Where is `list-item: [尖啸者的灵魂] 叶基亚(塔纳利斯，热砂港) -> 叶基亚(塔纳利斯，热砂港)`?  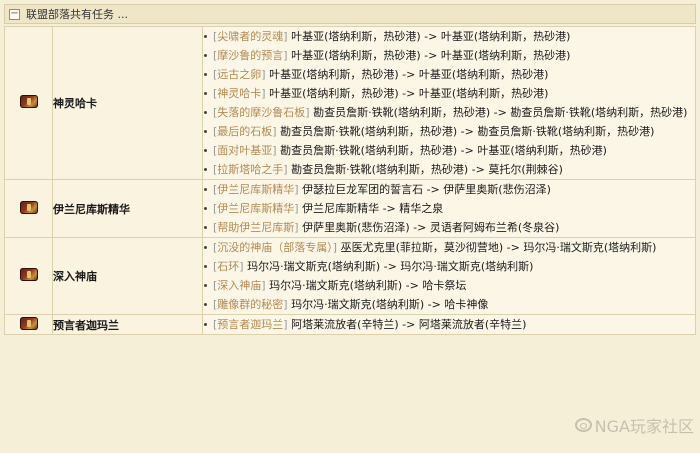
list-item: [尖啸者的灵魂] 叶基亚(塔纳利斯，热砂港) -> 叶基亚(塔纳利斯，热砂港) is located at coordinates (449, 36).